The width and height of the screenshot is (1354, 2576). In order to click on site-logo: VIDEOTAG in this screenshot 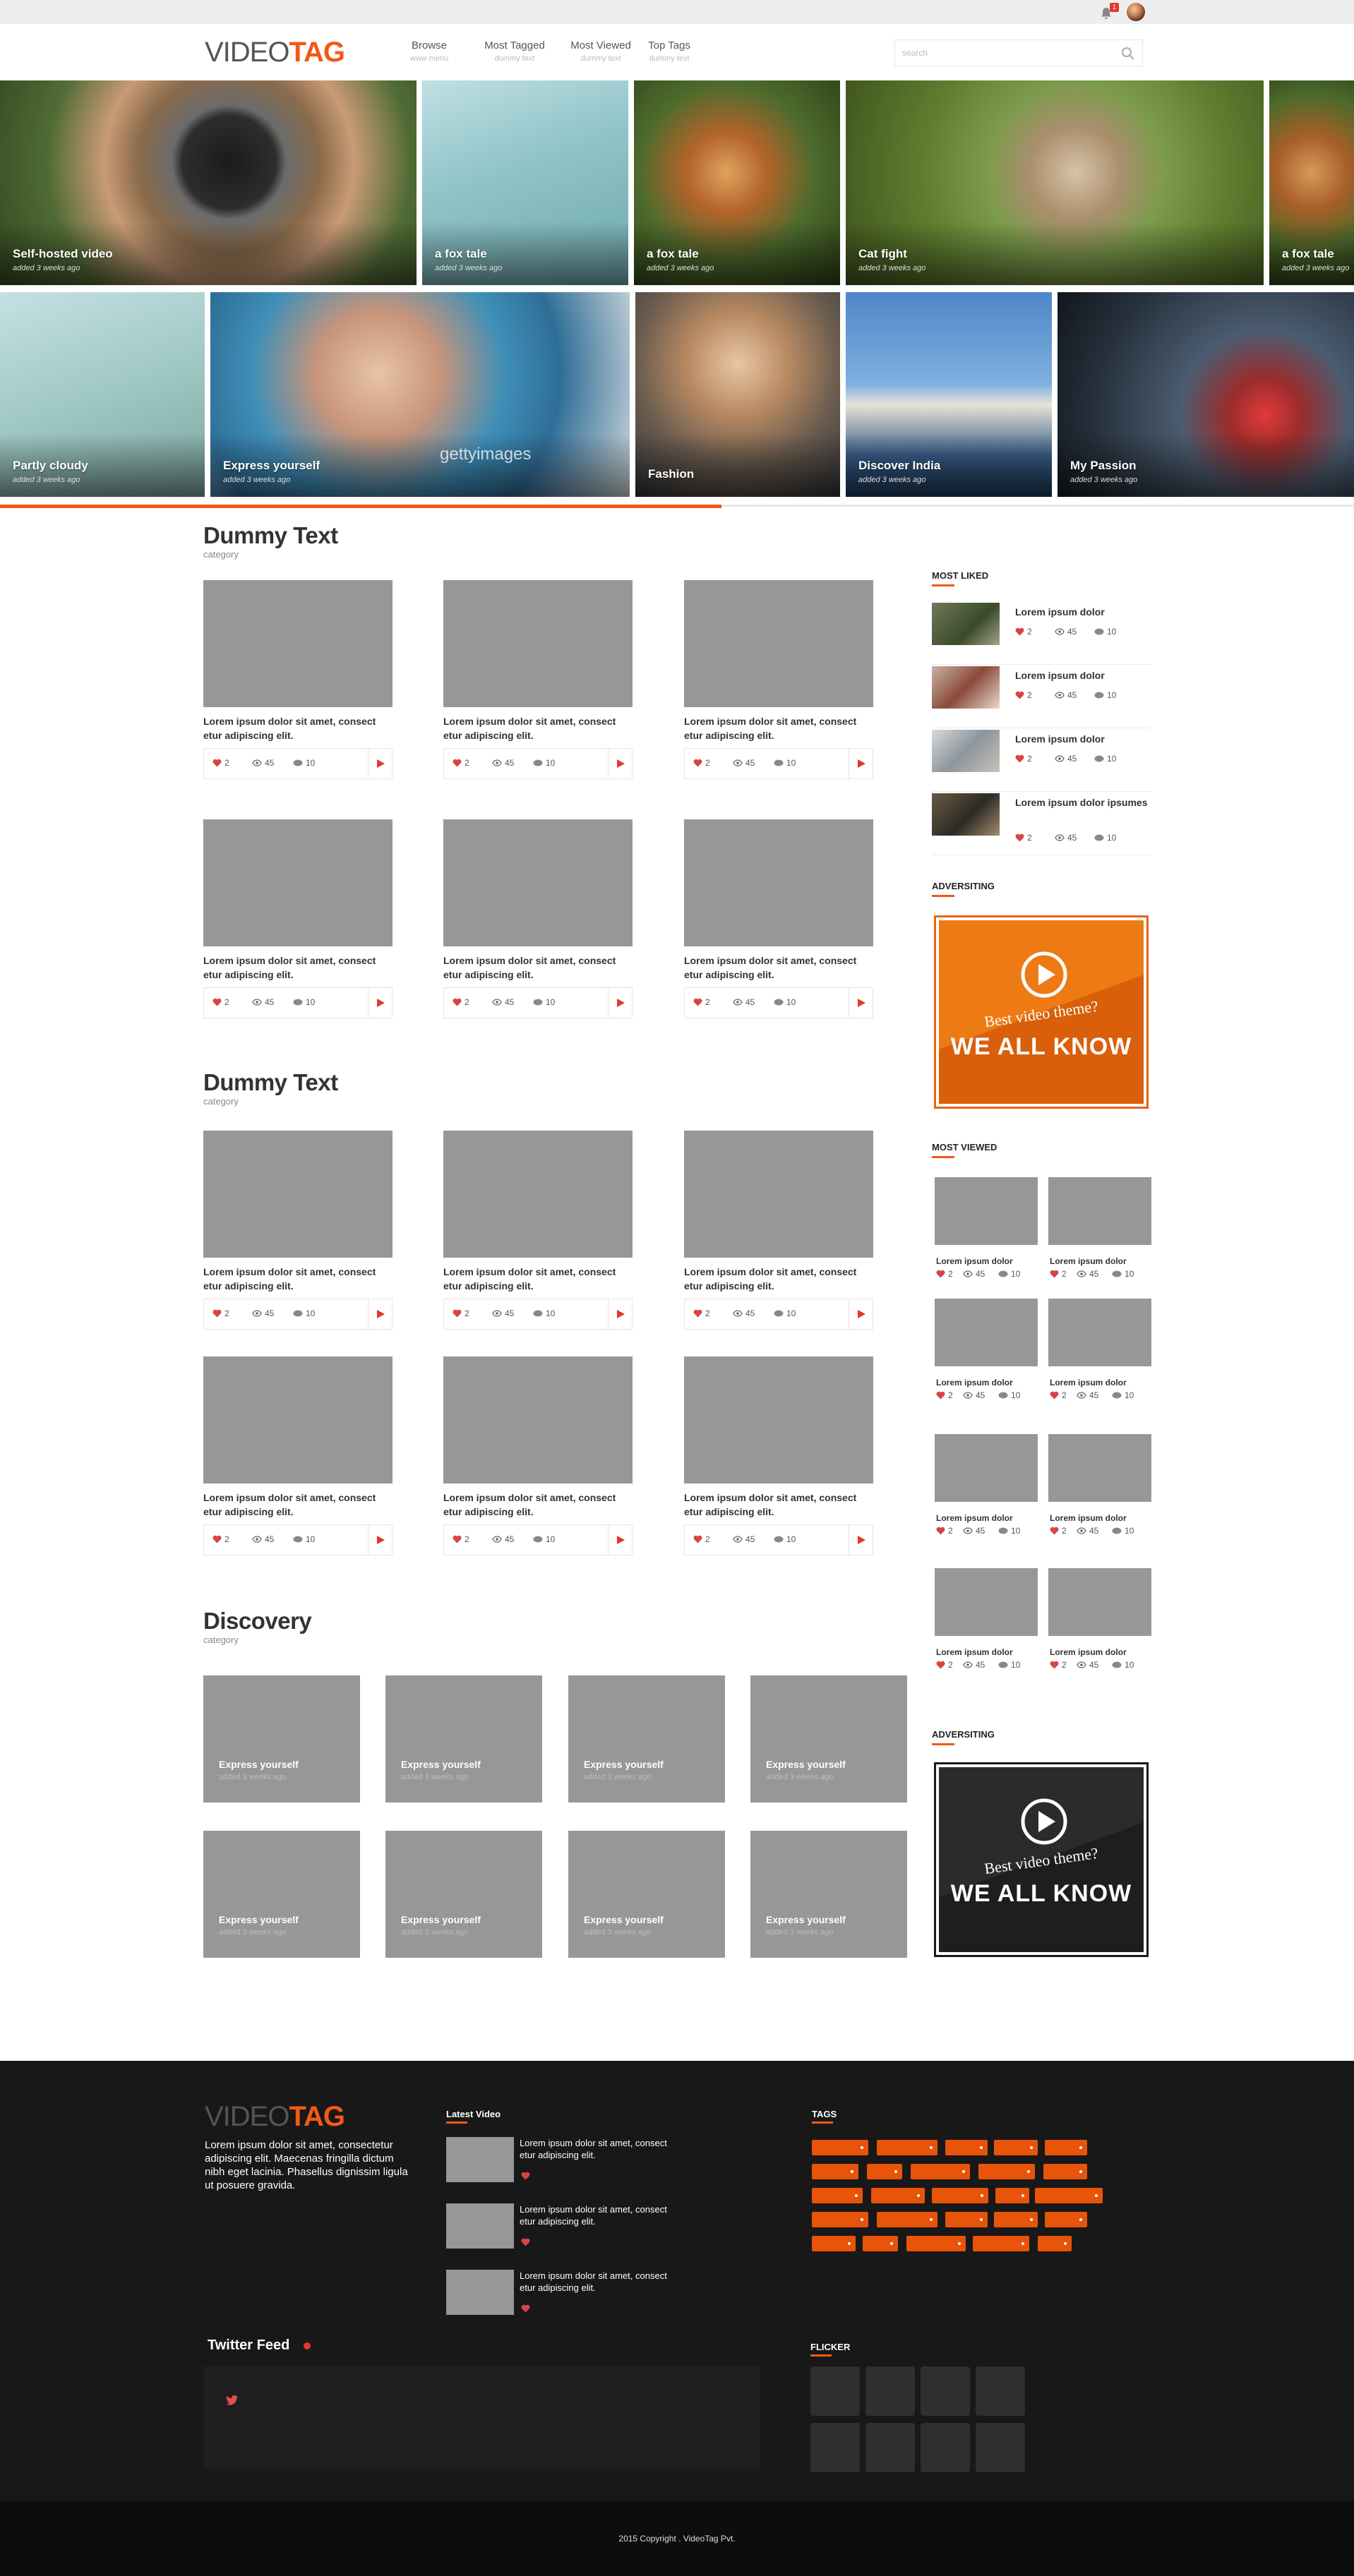, I will do `click(275, 52)`.